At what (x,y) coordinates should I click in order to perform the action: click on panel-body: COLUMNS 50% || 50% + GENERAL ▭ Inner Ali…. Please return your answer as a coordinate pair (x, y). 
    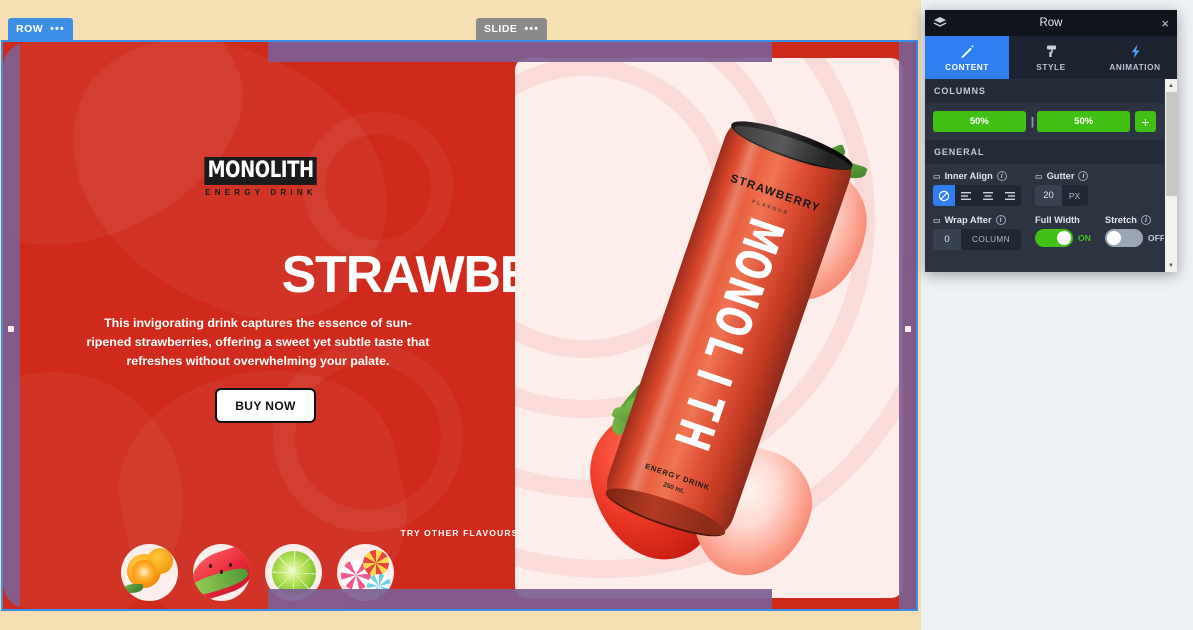
    Looking at the image, I should click on (1051, 175).